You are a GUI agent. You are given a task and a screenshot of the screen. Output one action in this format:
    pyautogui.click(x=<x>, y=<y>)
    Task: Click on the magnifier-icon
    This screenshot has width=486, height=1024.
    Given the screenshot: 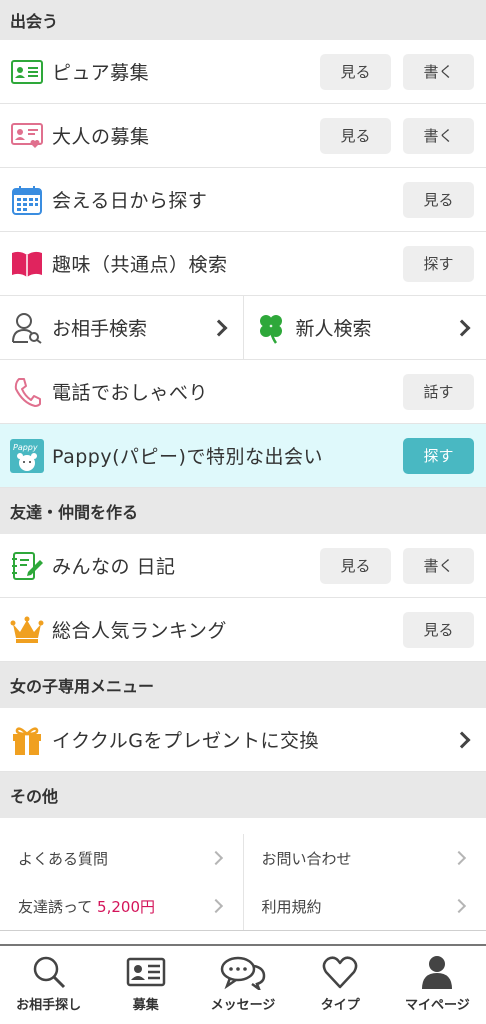 What is the action you would take?
    pyautogui.click(x=49, y=972)
    